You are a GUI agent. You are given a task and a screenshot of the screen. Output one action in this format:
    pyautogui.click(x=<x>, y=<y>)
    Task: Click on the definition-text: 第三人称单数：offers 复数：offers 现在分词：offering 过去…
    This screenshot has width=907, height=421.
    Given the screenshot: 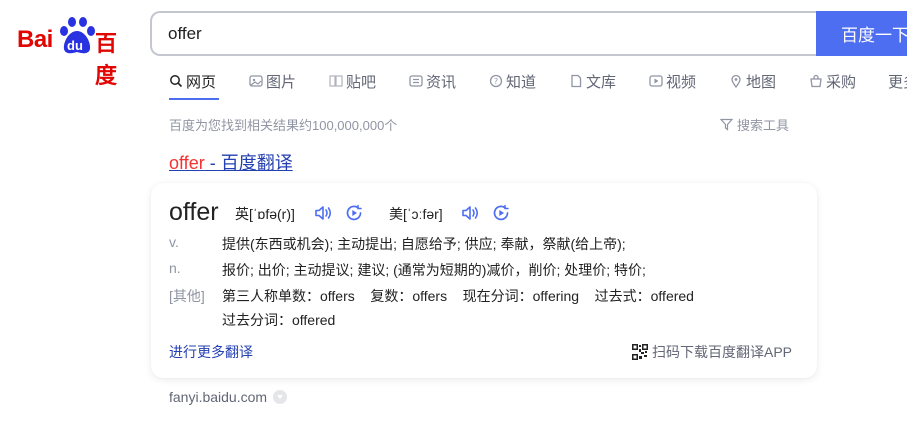 What is the action you would take?
    pyautogui.click(x=458, y=296)
    